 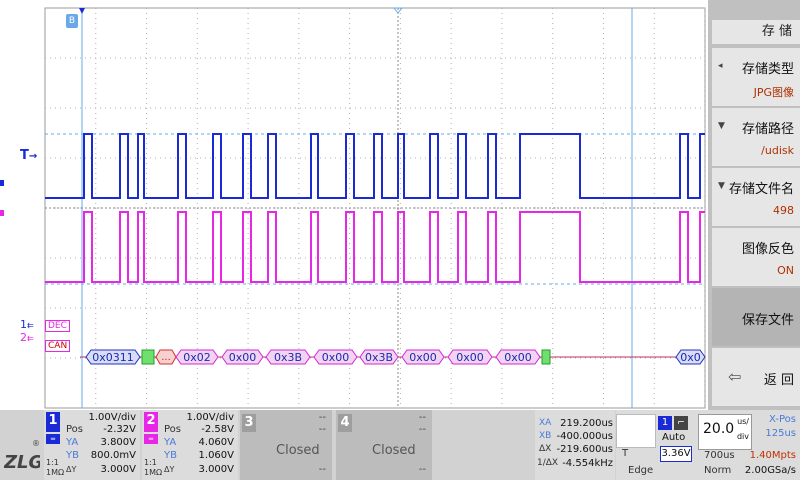 I want to click on cursor-xa-label: XA, so click(x=545, y=423).